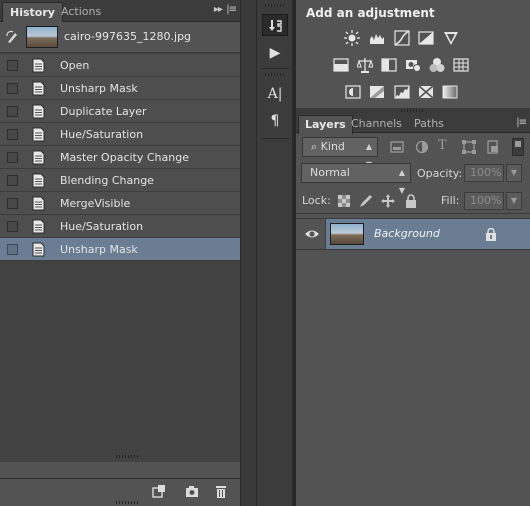 The image size is (530, 506). I want to click on history-state-row: Blending Change, so click(120, 180).